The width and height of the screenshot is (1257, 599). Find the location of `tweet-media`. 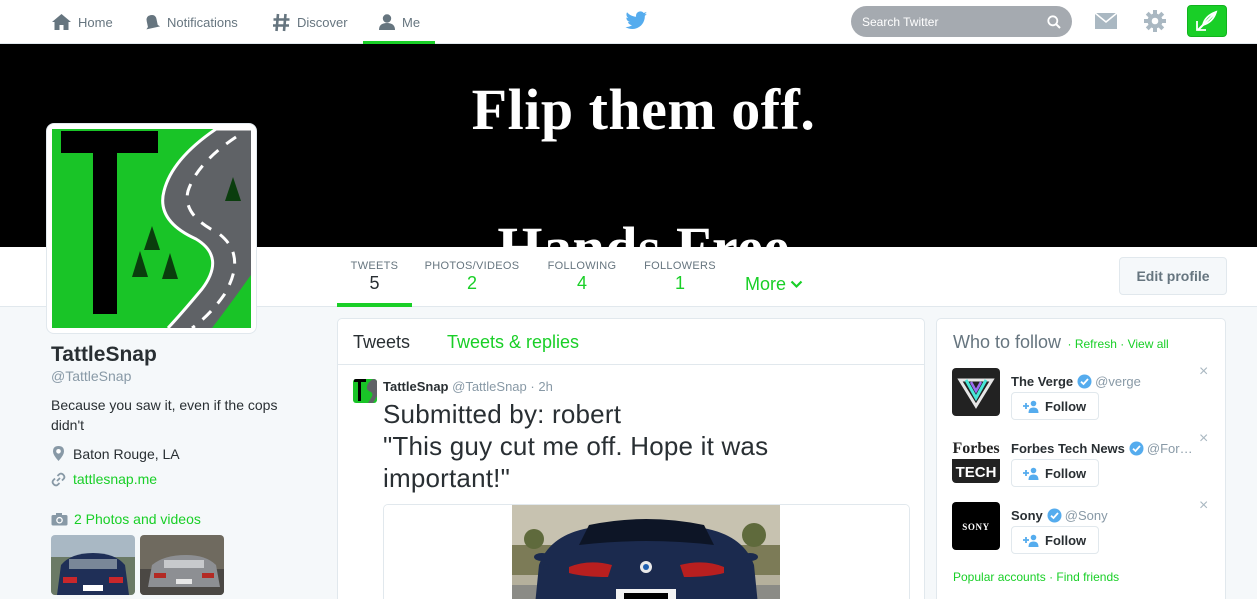

tweet-media is located at coordinates (646, 551).